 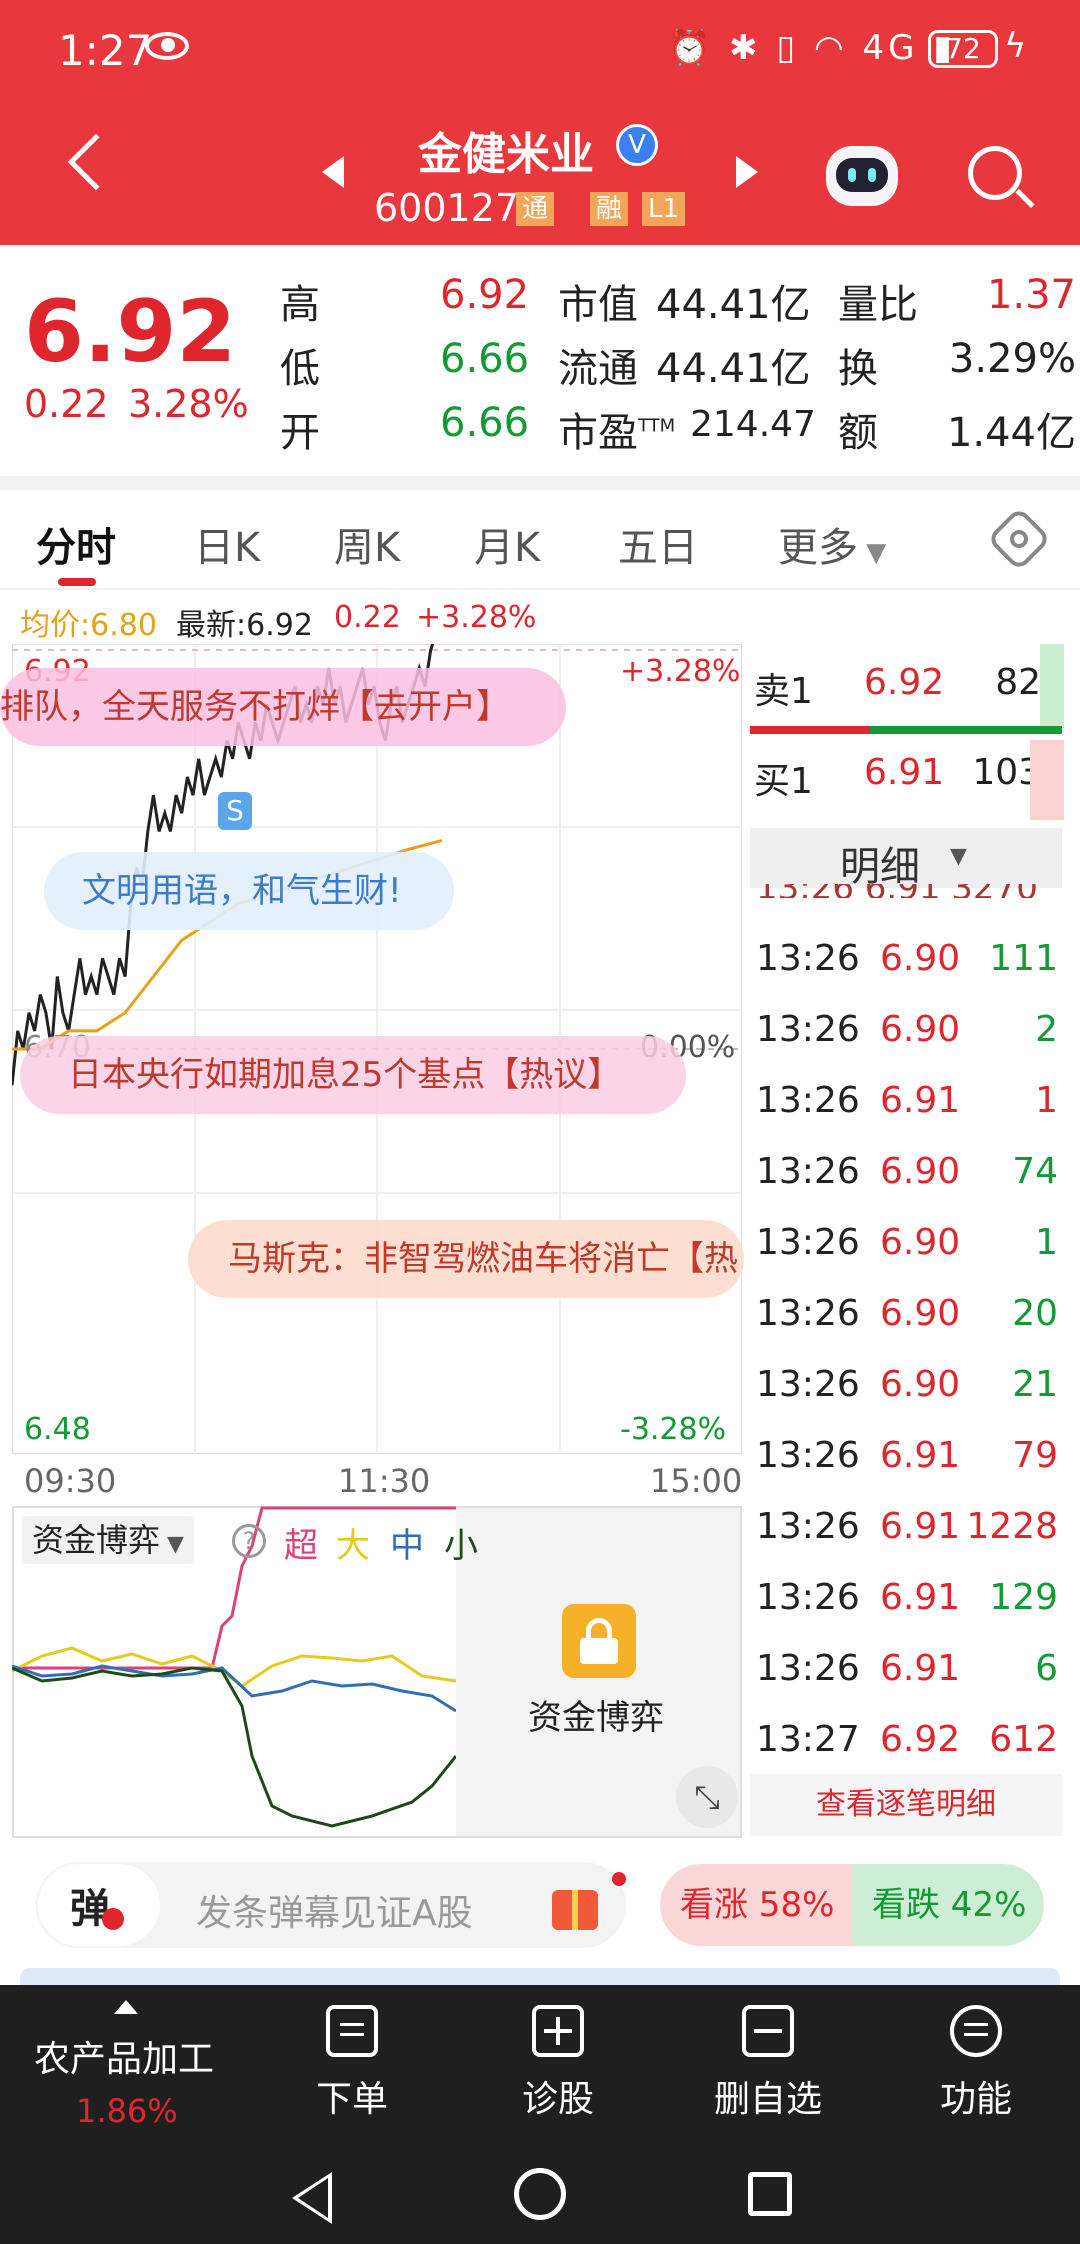 What do you see at coordinates (1031, 295) in the screenshot?
I see `value-volume-ratio: 1.37` at bounding box center [1031, 295].